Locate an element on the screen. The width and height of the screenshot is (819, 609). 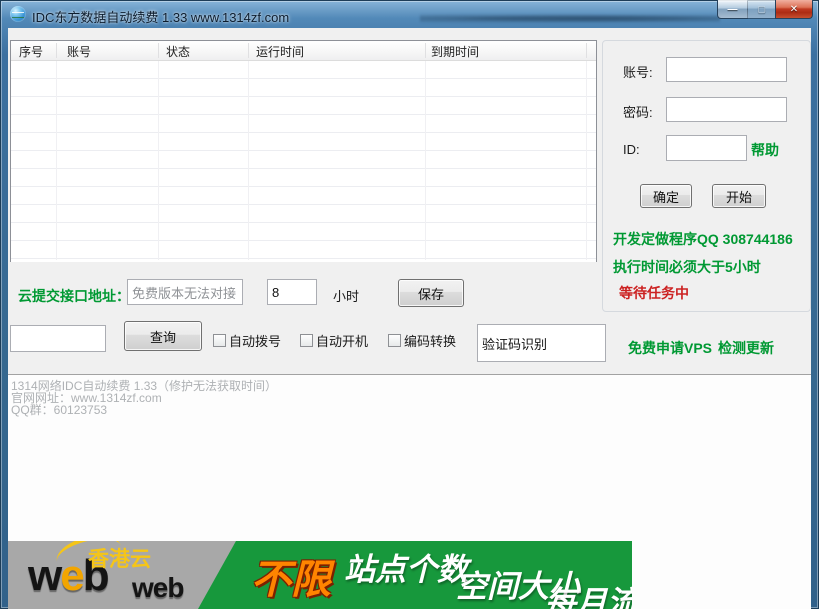
maximize-button: ▢ is located at coordinates (761, 9).